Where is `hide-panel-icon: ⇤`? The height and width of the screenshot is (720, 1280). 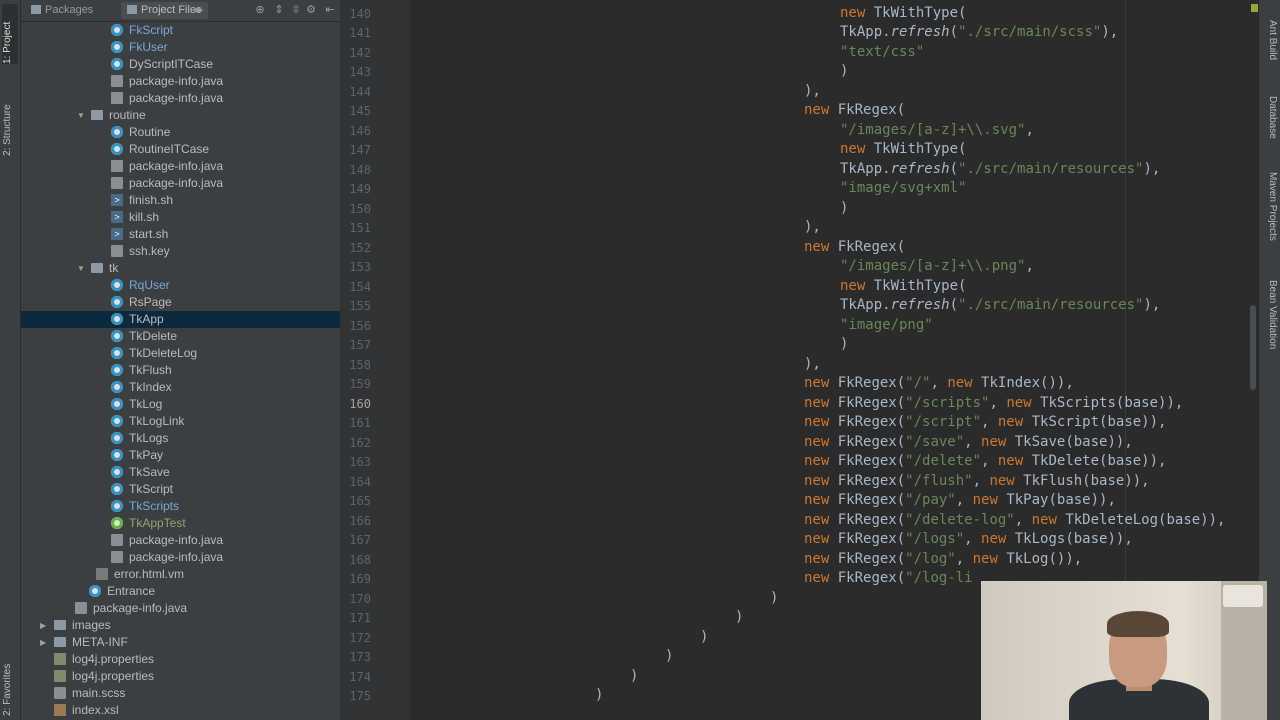
hide-panel-icon: ⇤ is located at coordinates (330, 10).